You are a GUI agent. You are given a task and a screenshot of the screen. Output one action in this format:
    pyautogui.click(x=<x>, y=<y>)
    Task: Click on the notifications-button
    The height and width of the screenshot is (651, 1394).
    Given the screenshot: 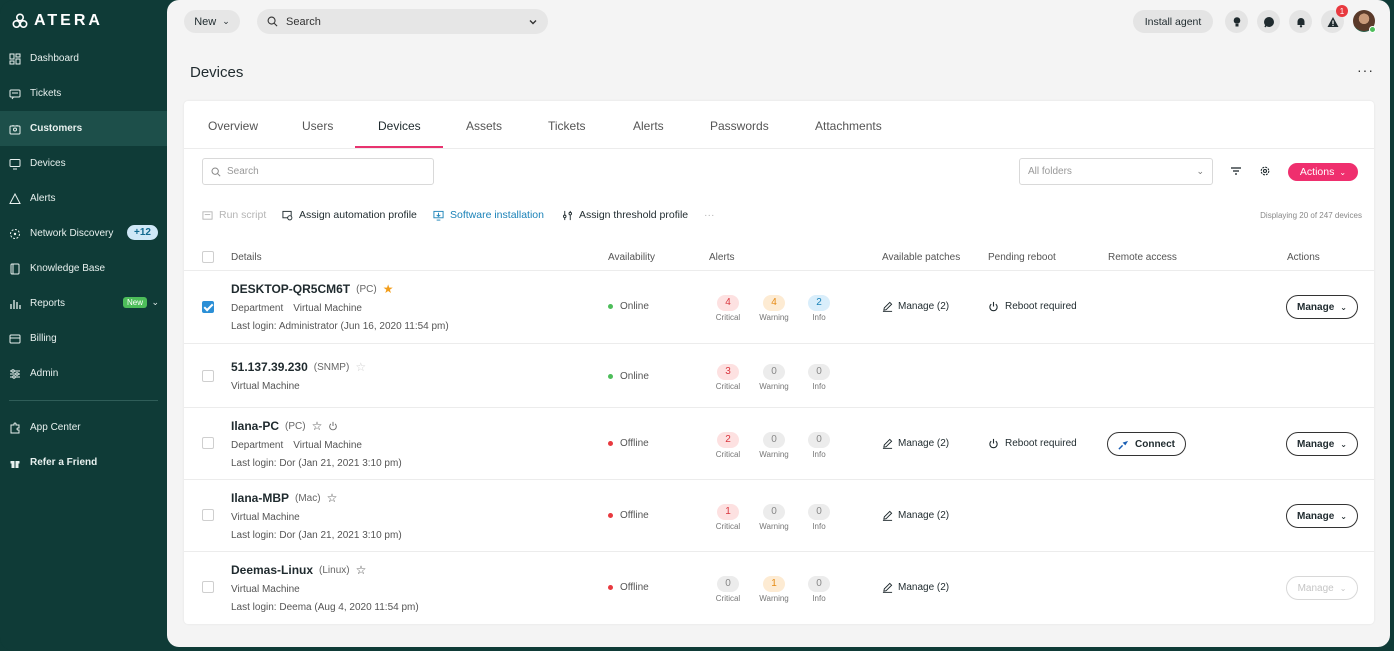 What is the action you would take?
    pyautogui.click(x=1300, y=21)
    